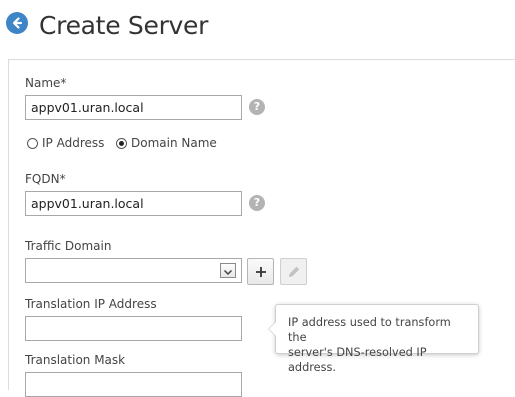 Image resolution: width=515 pixels, height=397 pixels. I want to click on fqdn-label: FQDN*, so click(45, 179).